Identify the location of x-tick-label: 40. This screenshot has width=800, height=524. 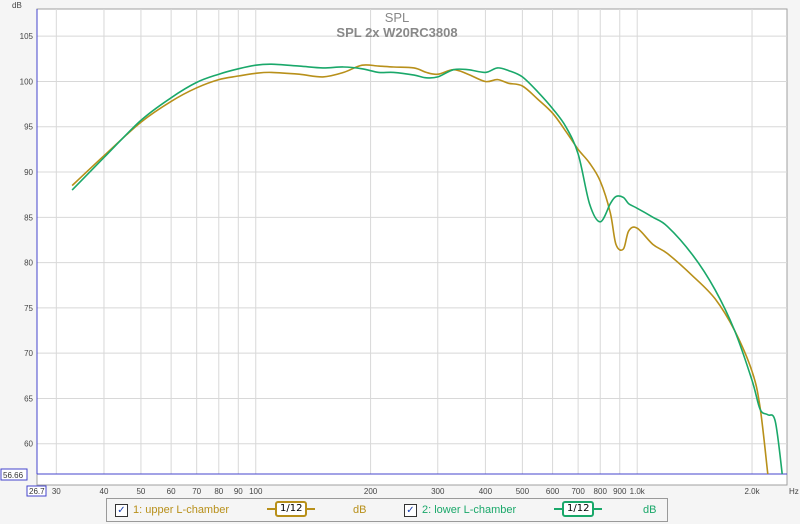
(104, 491).